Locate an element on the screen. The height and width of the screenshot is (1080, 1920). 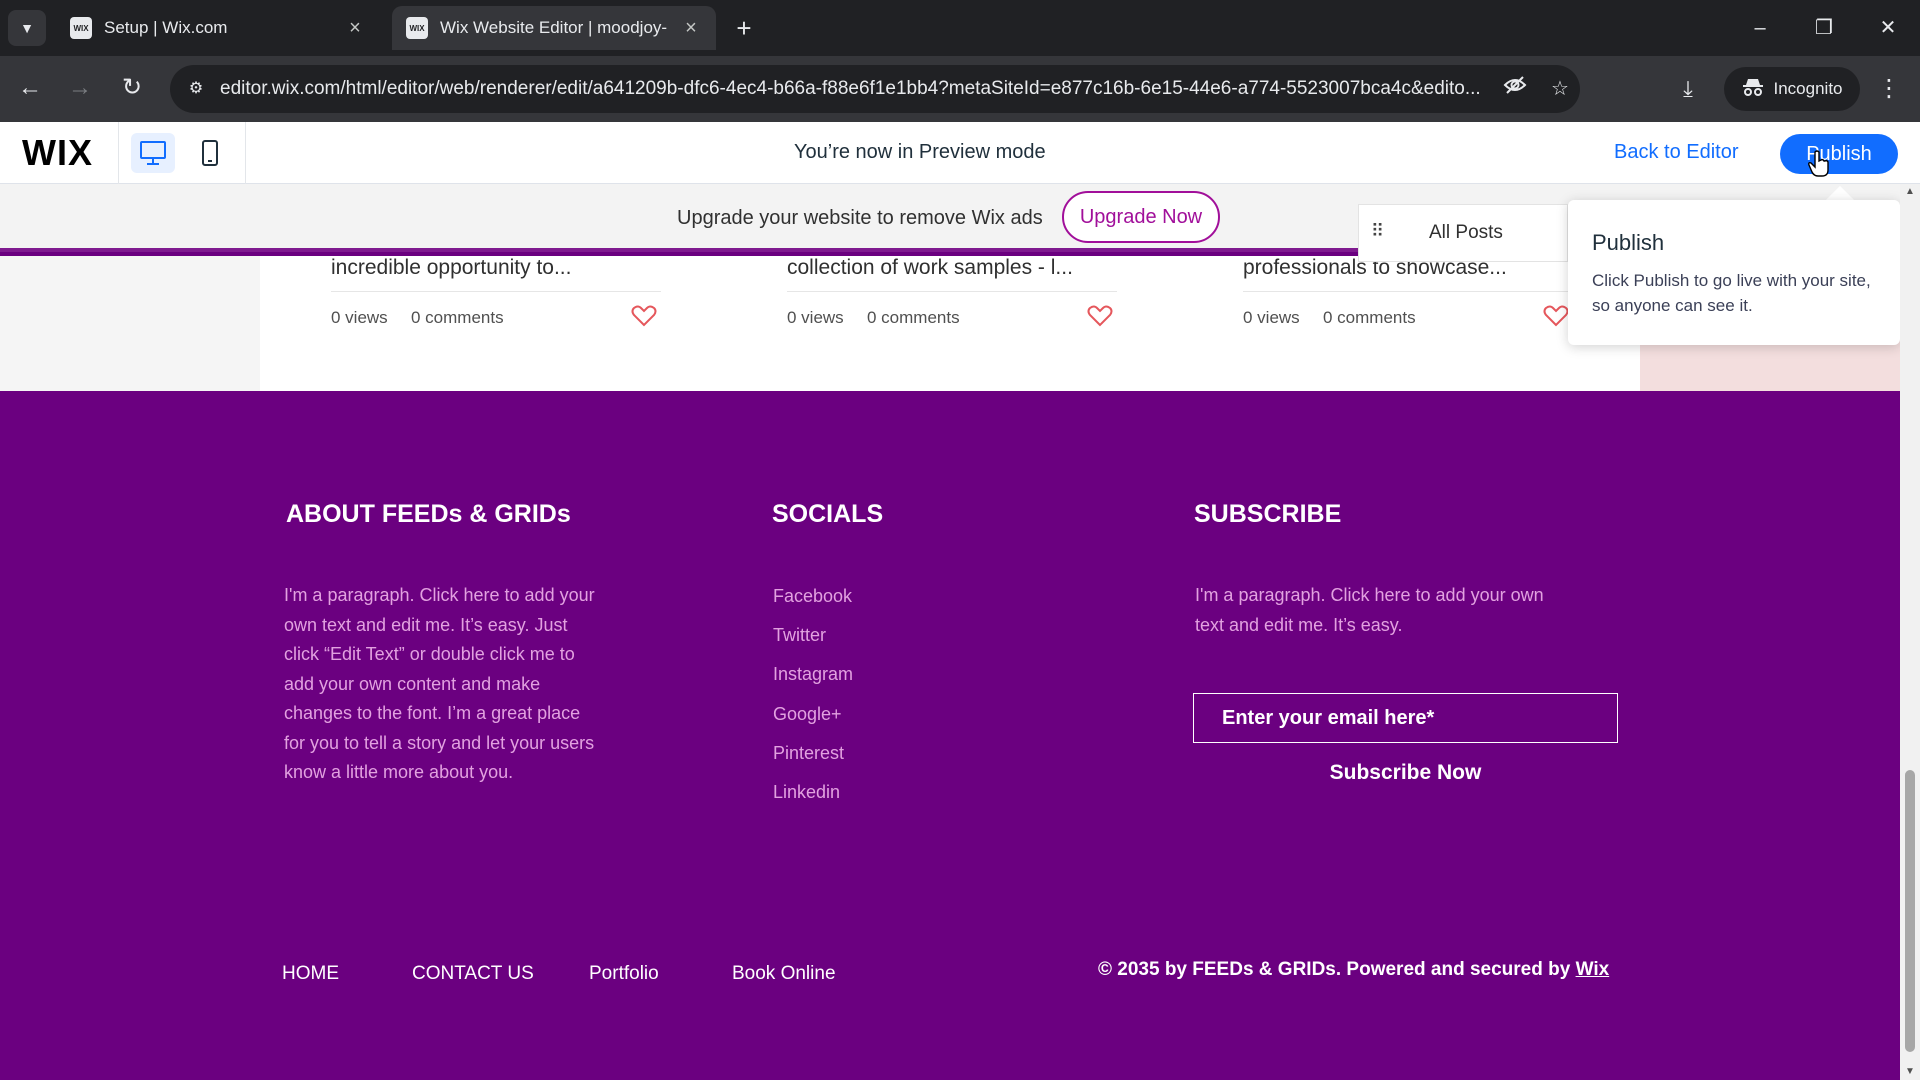
close-window-button: ✕ is located at coordinates (1888, 28).